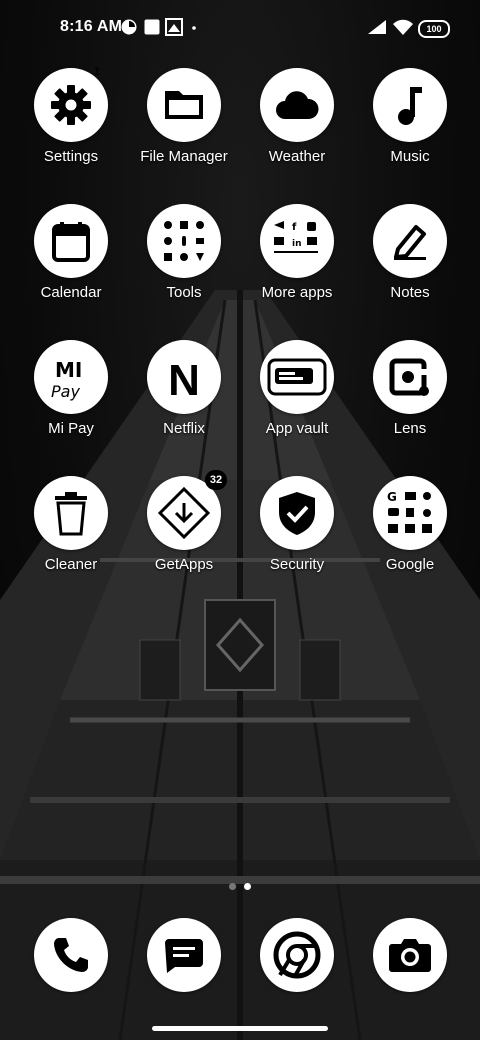 The height and width of the screenshot is (1040, 480). What do you see at coordinates (240, 886) in the screenshot?
I see `page-indicator` at bounding box center [240, 886].